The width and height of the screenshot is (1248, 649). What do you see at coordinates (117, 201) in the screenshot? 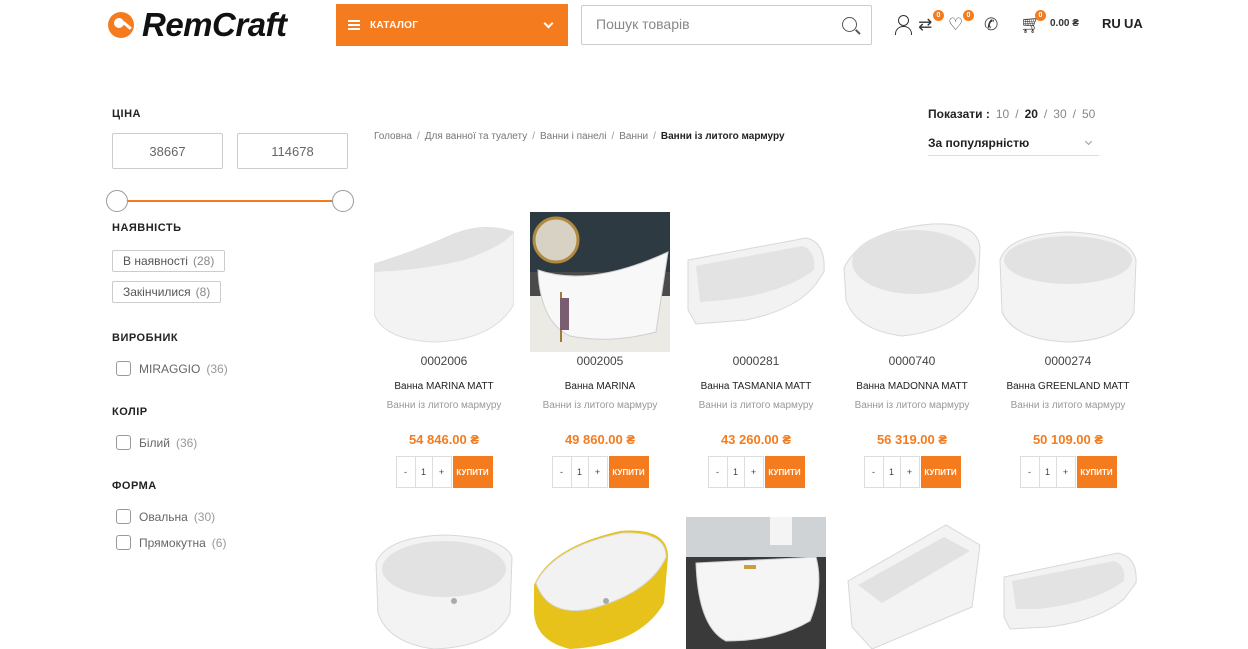
I see `price-slider-min-handle` at bounding box center [117, 201].